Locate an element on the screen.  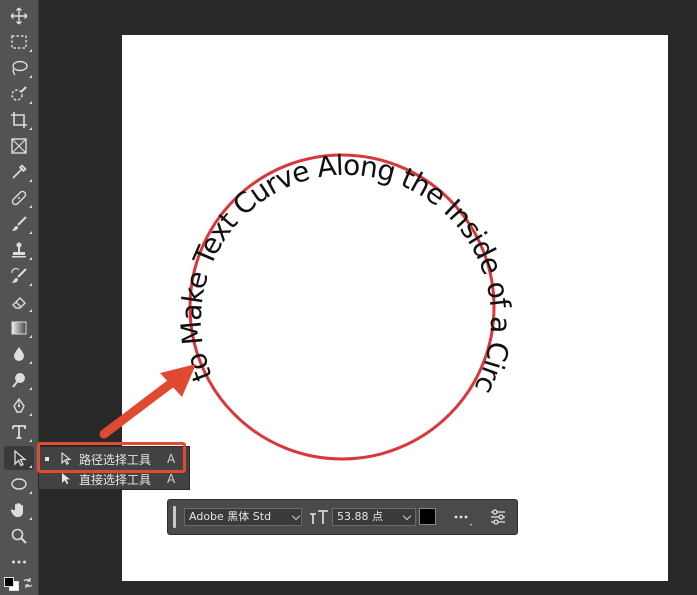
ellipse-icon is located at coordinates (19, 484).